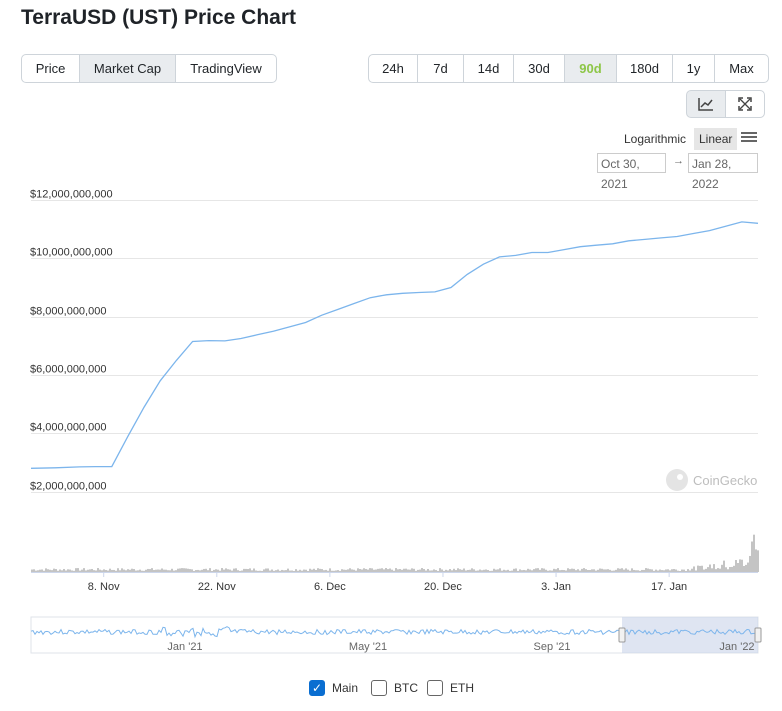  Describe the element at coordinates (68, 428) in the screenshot. I see `y-tick-label: $4,000,000,000` at that location.